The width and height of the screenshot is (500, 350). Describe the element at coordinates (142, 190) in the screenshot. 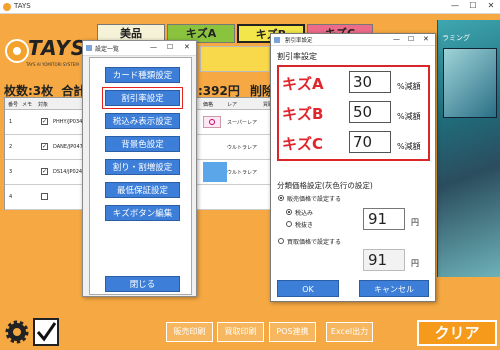

I see `minimum-guarantee-settings-button: 最低保証設定` at that location.